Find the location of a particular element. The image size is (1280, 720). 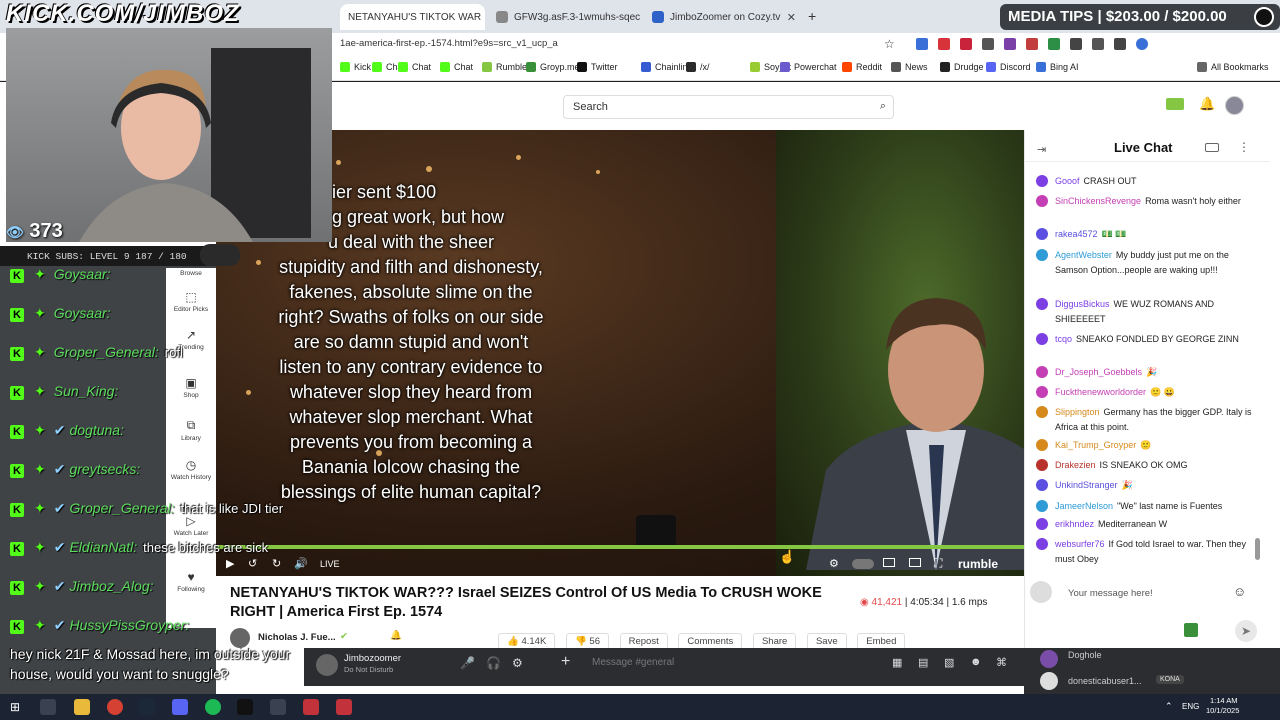

clock-date: 10/1/2025 is located at coordinates (1222, 710).